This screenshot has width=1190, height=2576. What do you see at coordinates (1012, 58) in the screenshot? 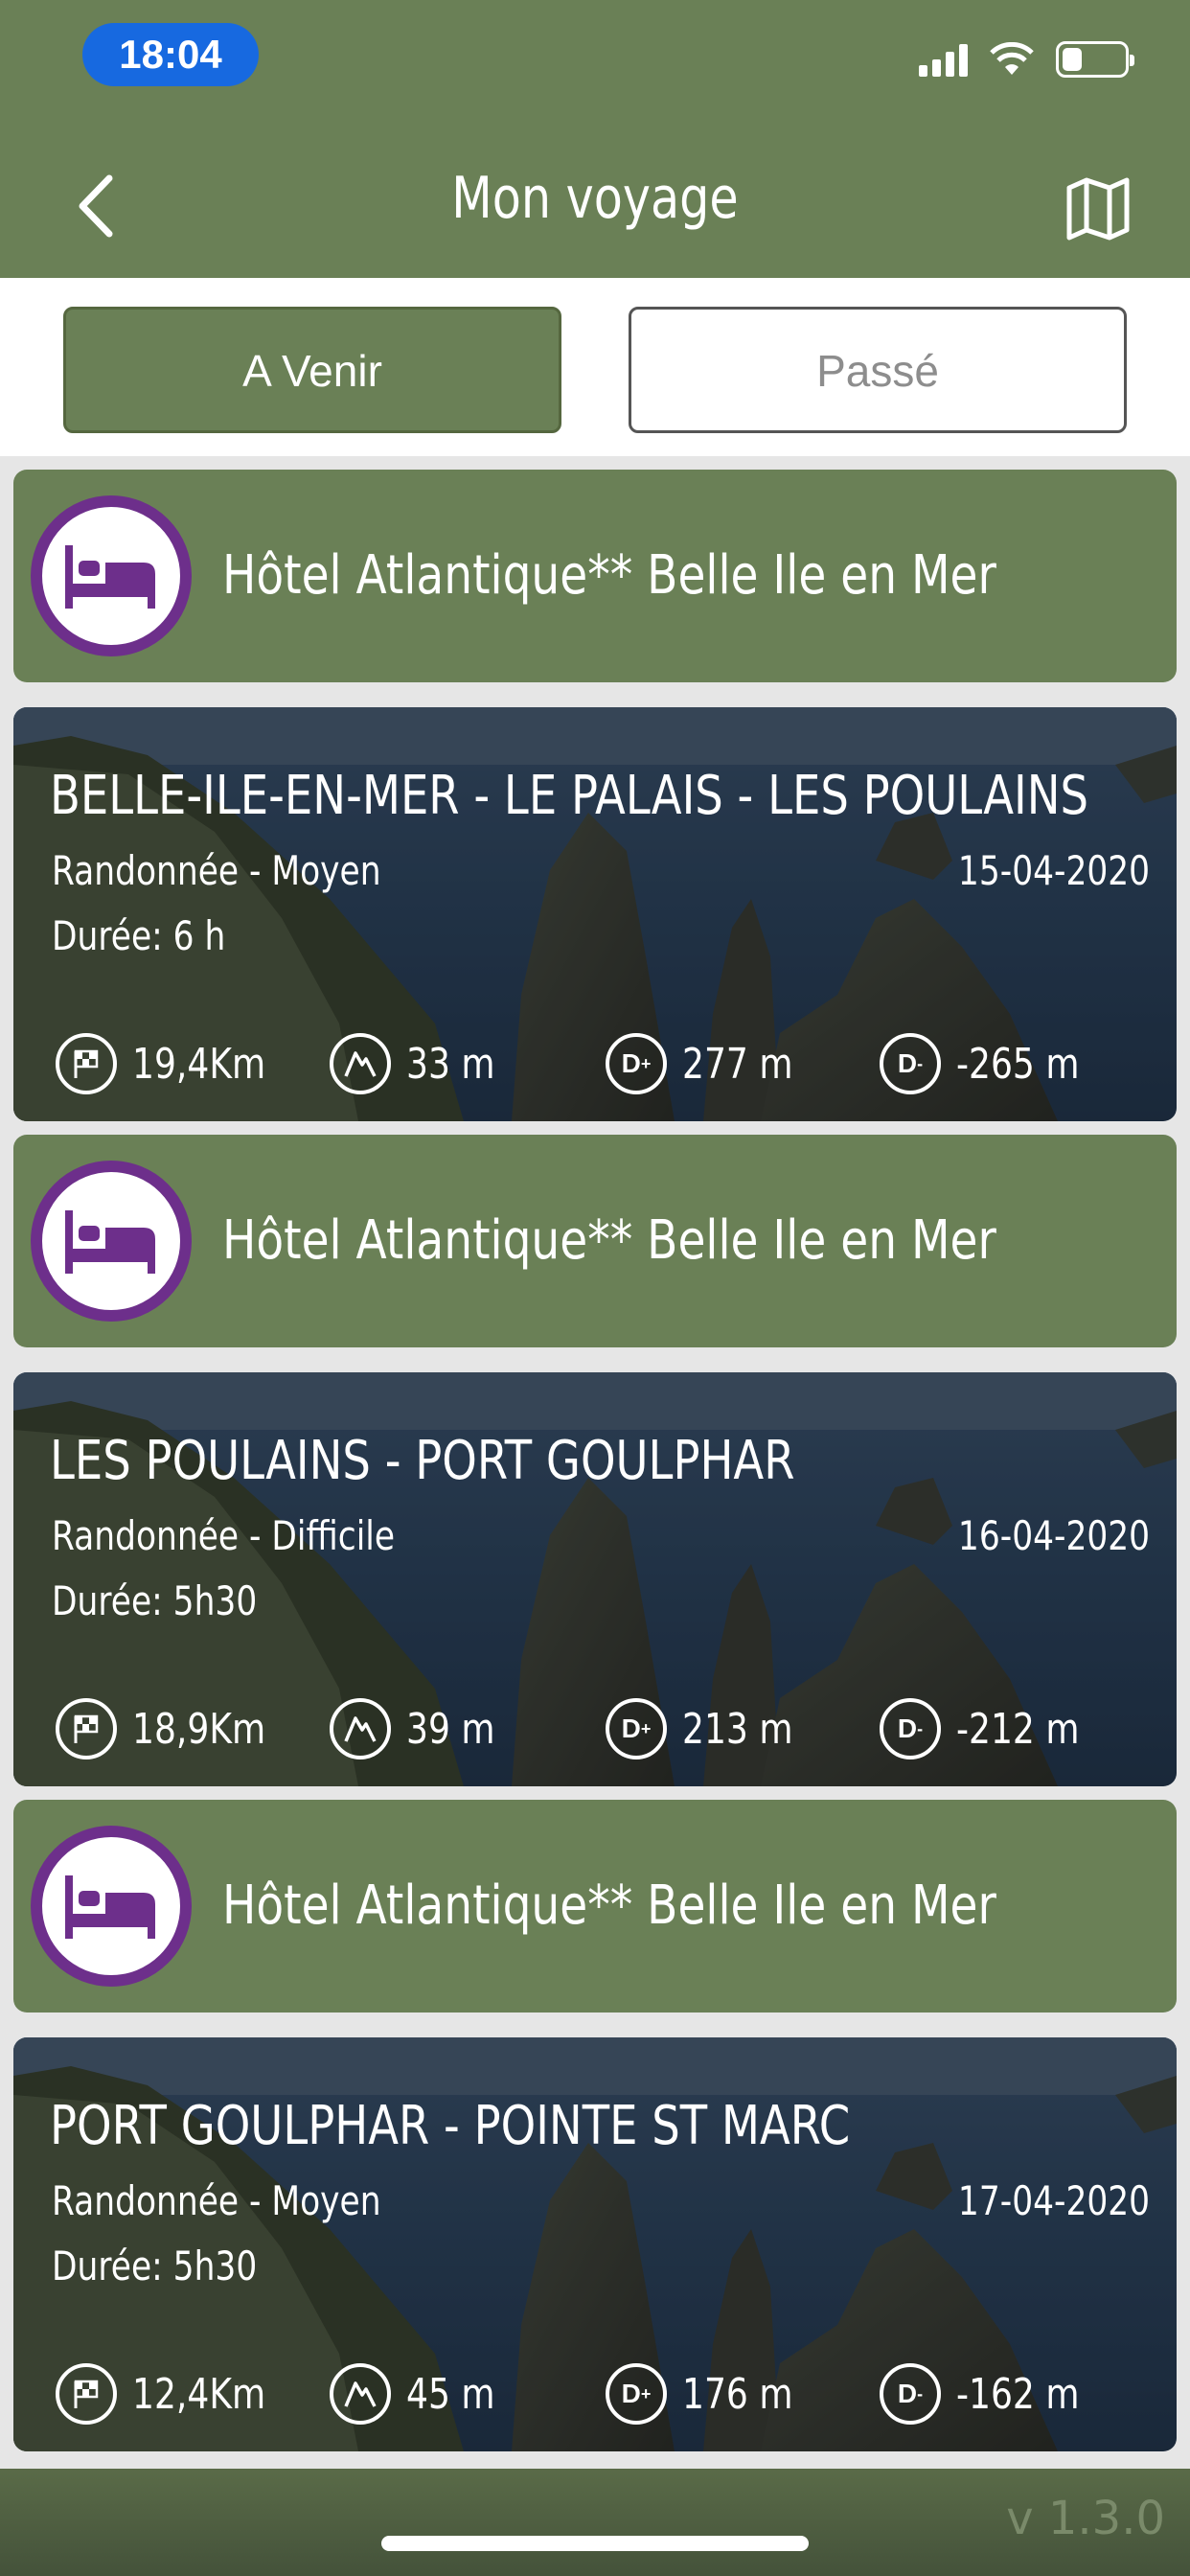
I see `wifi-icon` at bounding box center [1012, 58].